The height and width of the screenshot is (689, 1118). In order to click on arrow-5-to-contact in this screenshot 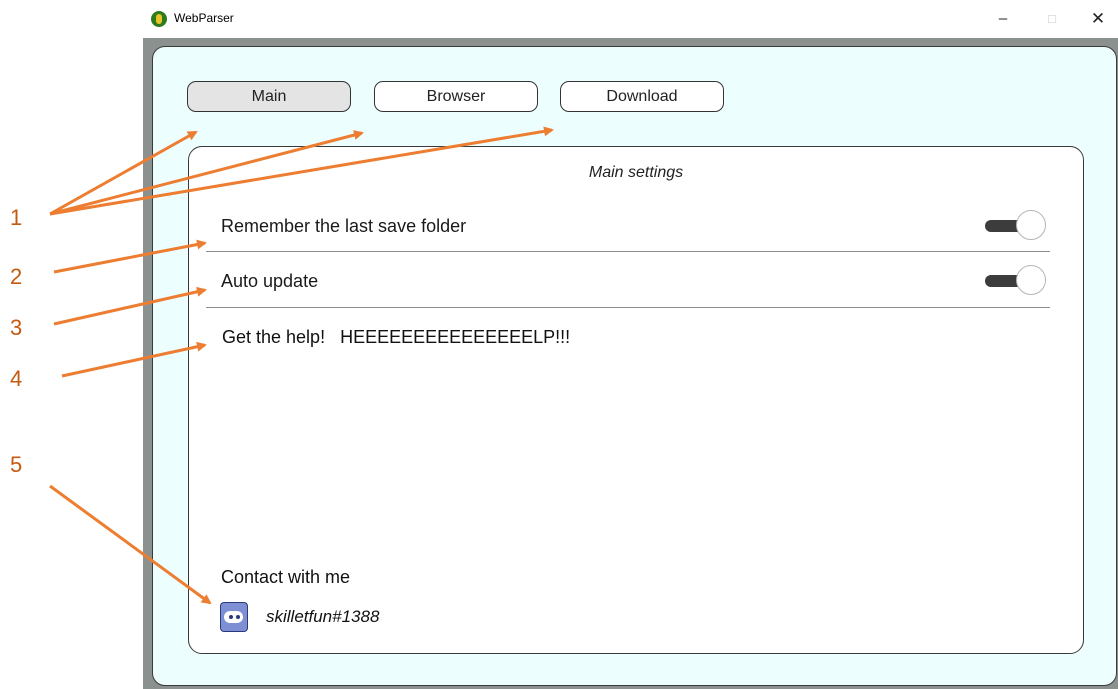, I will do `click(130, 544)`.